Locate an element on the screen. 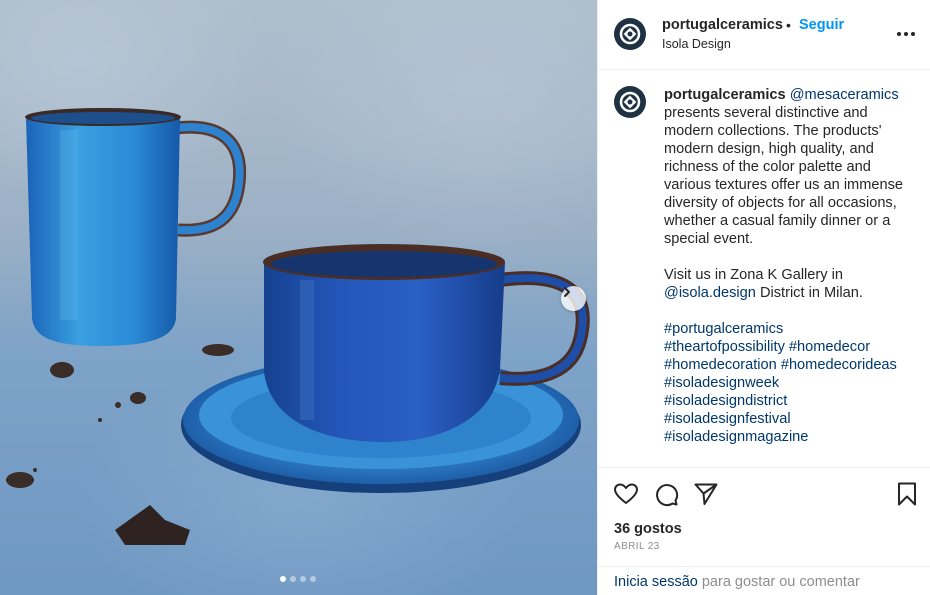  hashtag-link: #isoladesignfestival is located at coordinates (789, 419).